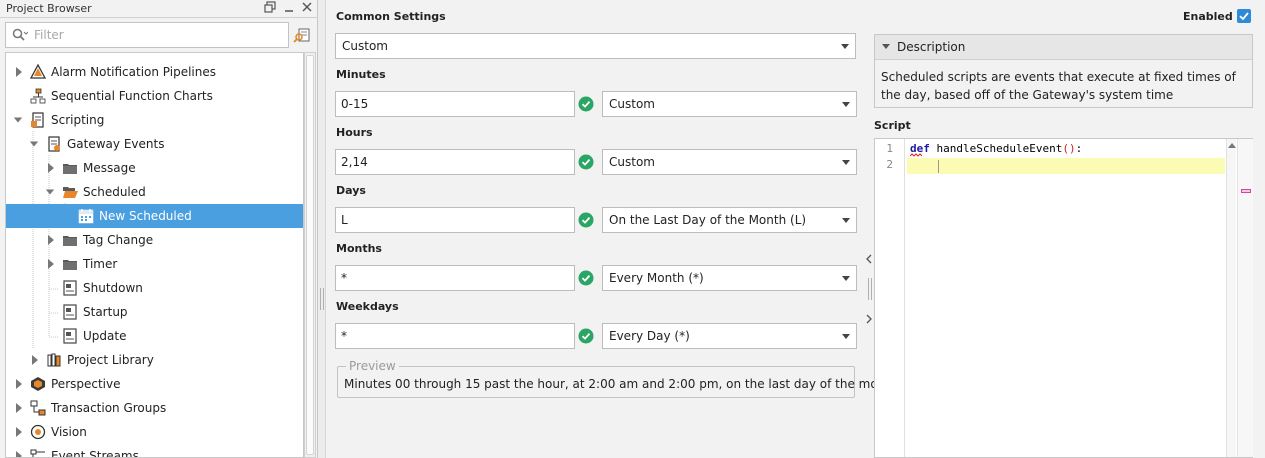  I want to click on hours-field, so click(455, 162).